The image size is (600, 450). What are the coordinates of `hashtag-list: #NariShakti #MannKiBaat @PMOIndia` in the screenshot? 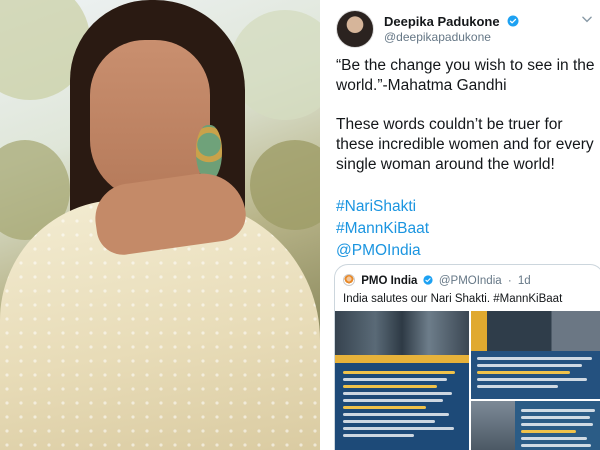 It's located at (382, 229).